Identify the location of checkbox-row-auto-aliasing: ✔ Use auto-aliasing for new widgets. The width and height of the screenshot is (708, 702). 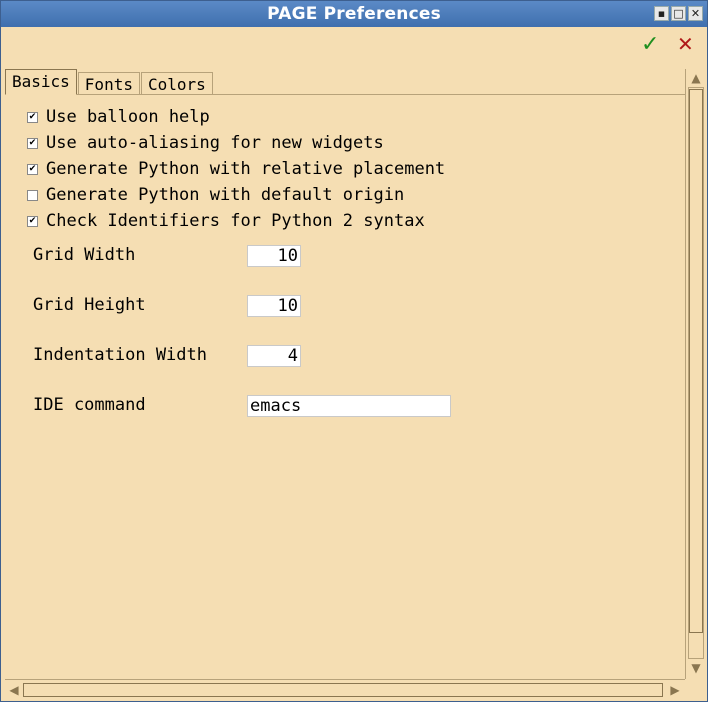
(205, 143).